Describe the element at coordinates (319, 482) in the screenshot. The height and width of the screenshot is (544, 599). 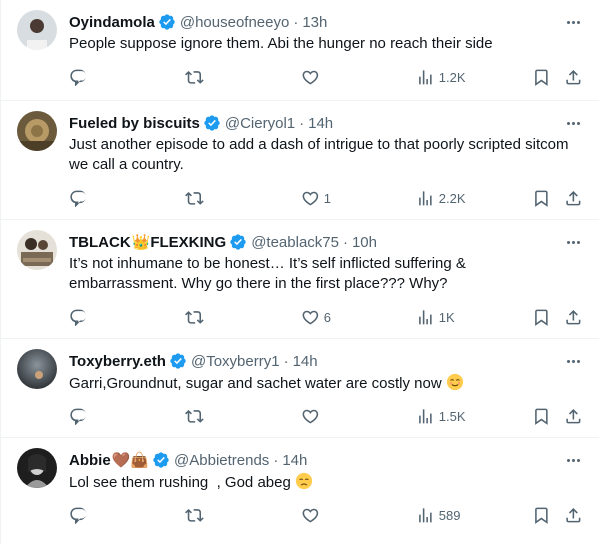
I see `reply-text: Lol see them rushing , God abeg` at that location.